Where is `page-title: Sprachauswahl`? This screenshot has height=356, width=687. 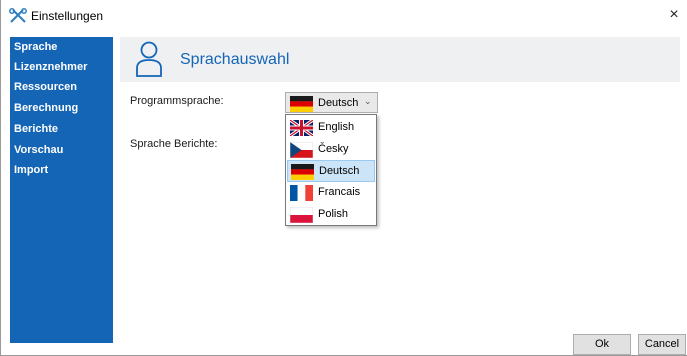
page-title: Sprachauswahl is located at coordinates (235, 59).